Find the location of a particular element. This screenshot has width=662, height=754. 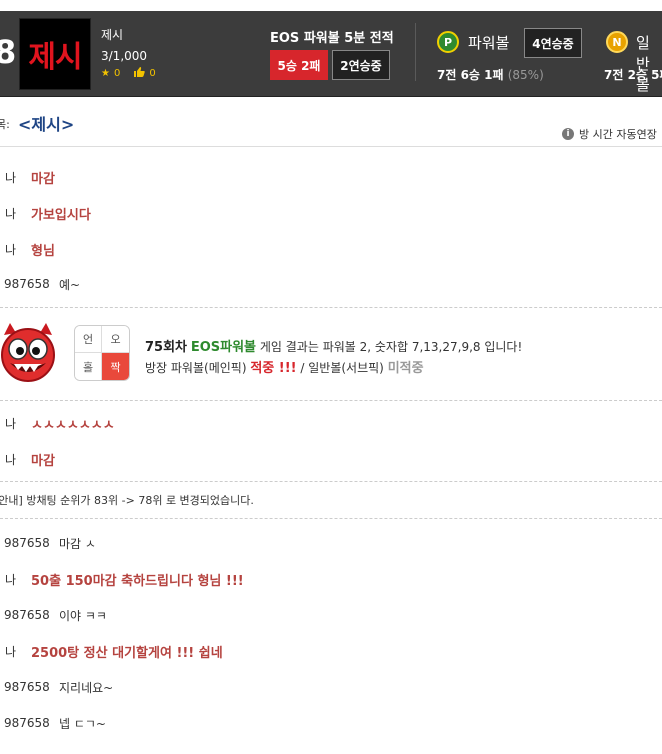

room-title: <제시> is located at coordinates (46, 124).